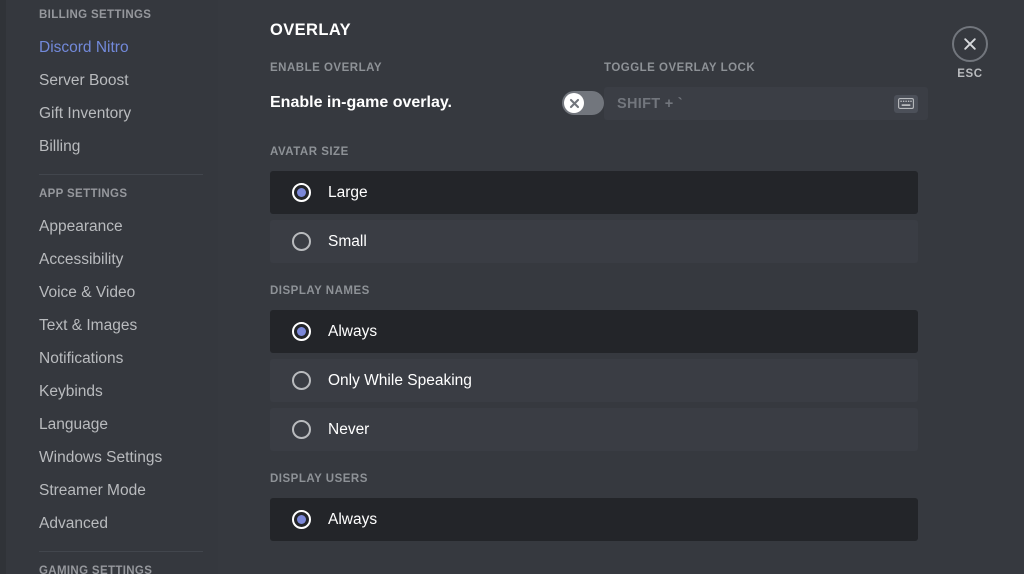 Image resolution: width=1024 pixels, height=574 pixels. What do you see at coordinates (121, 259) in the screenshot?
I see `sidebar-item-accessibility: Accessibility` at bounding box center [121, 259].